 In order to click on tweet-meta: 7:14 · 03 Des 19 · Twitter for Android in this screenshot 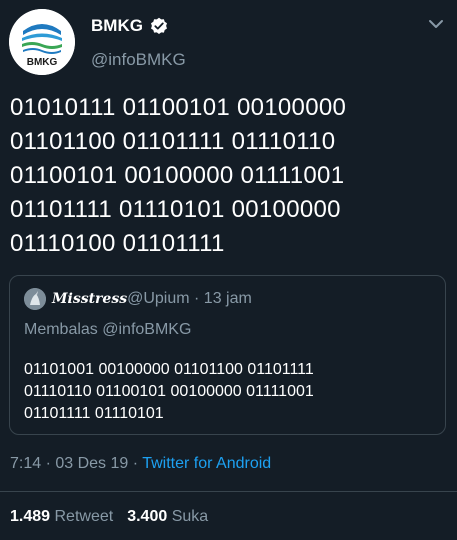, I will do `click(140, 464)`.